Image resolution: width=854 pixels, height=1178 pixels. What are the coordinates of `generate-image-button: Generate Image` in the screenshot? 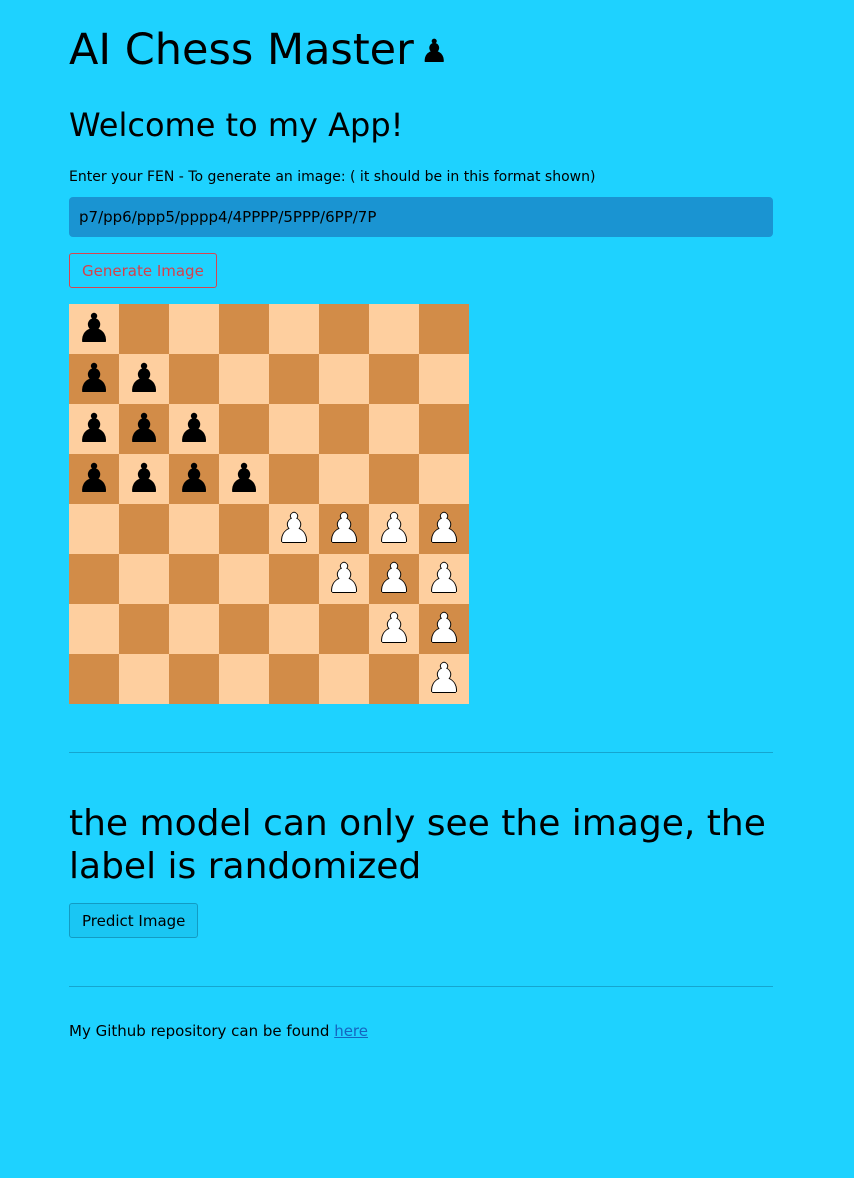 It's located at (143, 270).